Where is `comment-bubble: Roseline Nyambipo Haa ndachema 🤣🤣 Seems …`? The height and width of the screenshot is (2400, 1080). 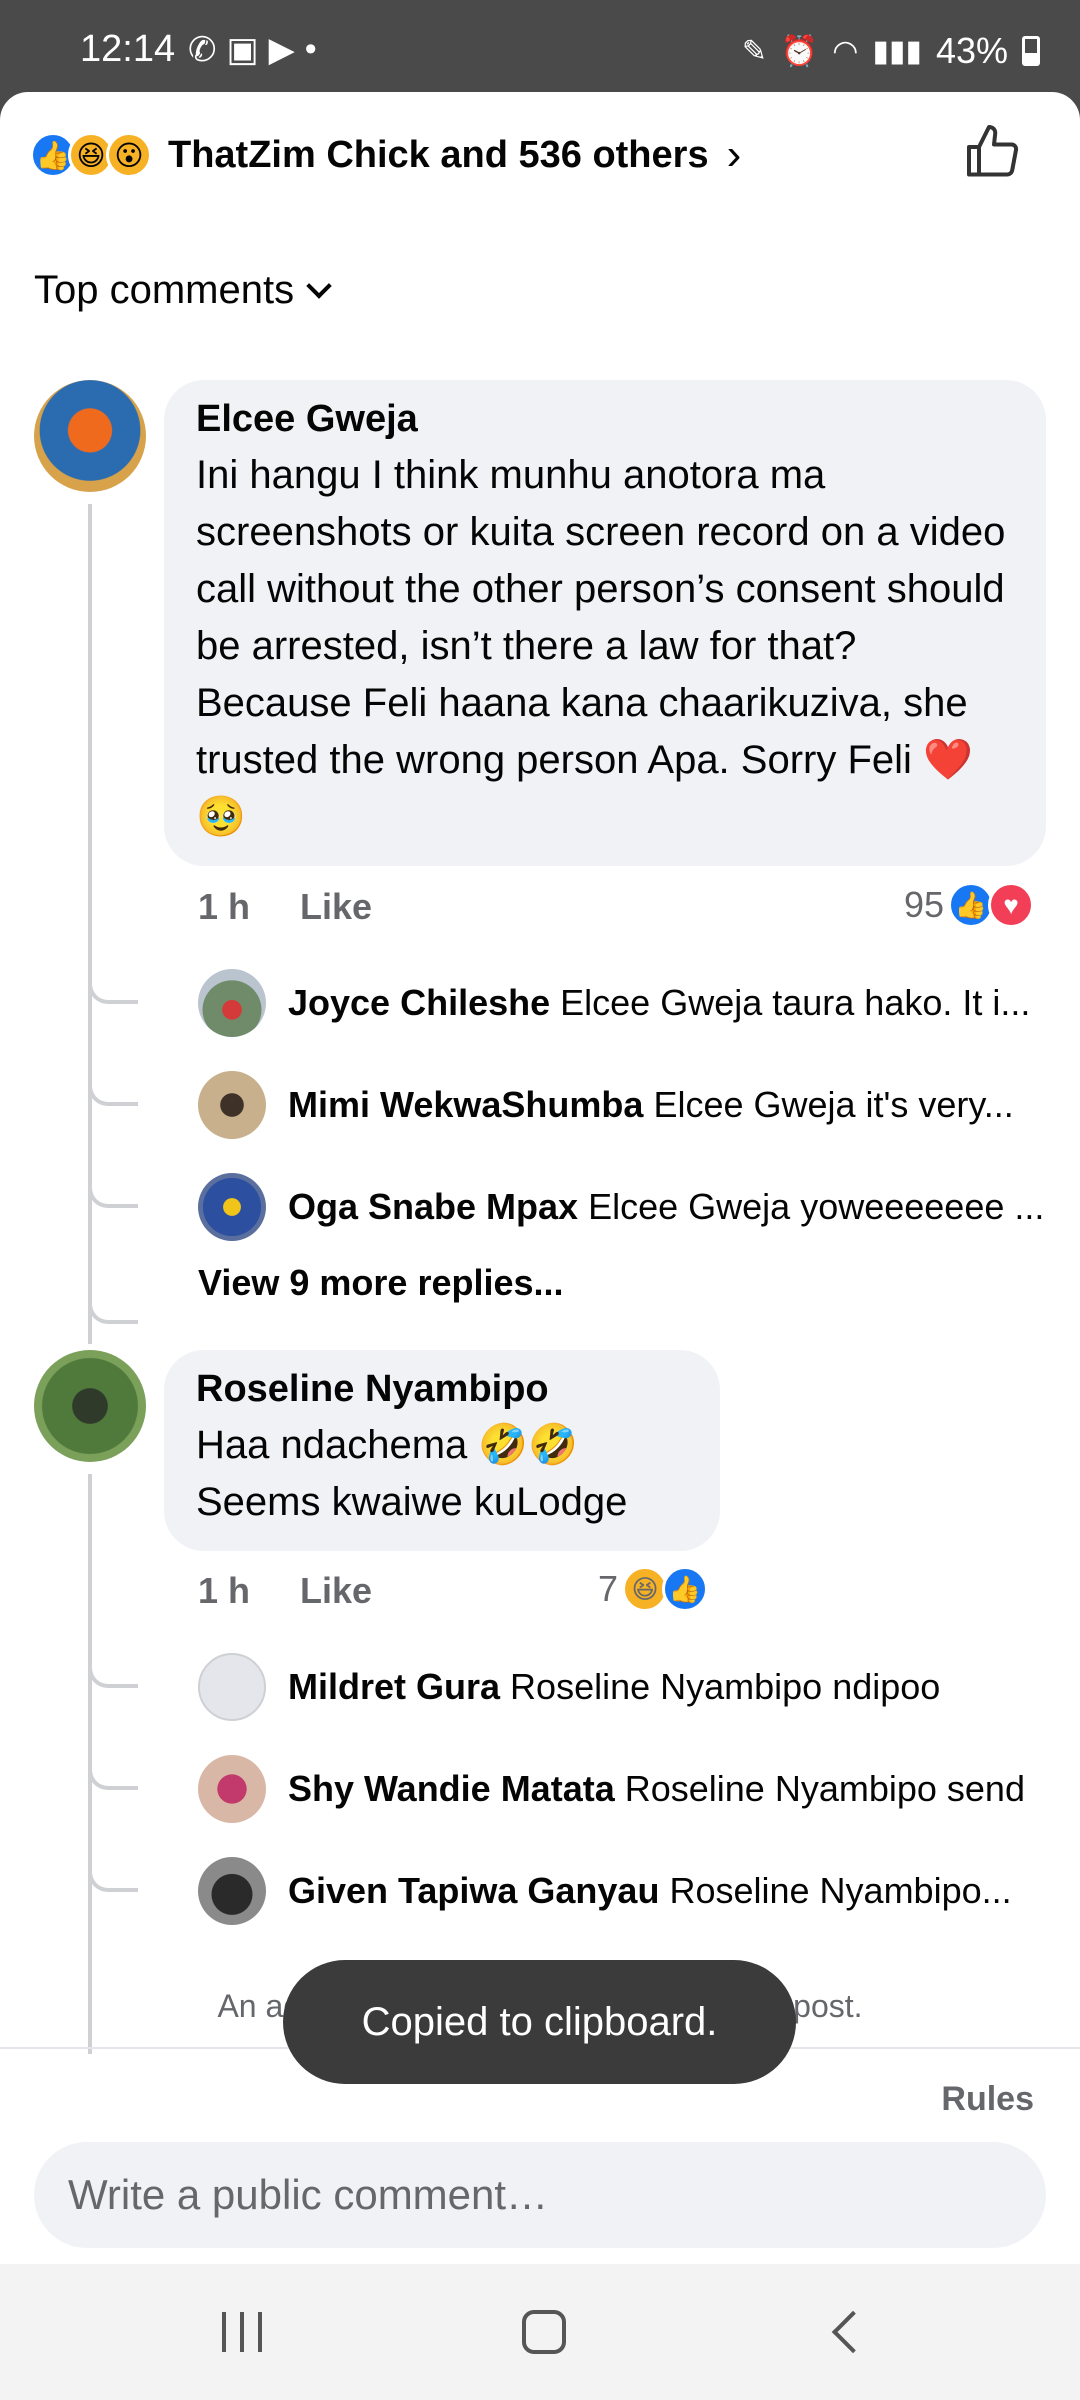 comment-bubble: Roseline Nyambipo Haa ndachema 🤣🤣 Seems … is located at coordinates (442, 1450).